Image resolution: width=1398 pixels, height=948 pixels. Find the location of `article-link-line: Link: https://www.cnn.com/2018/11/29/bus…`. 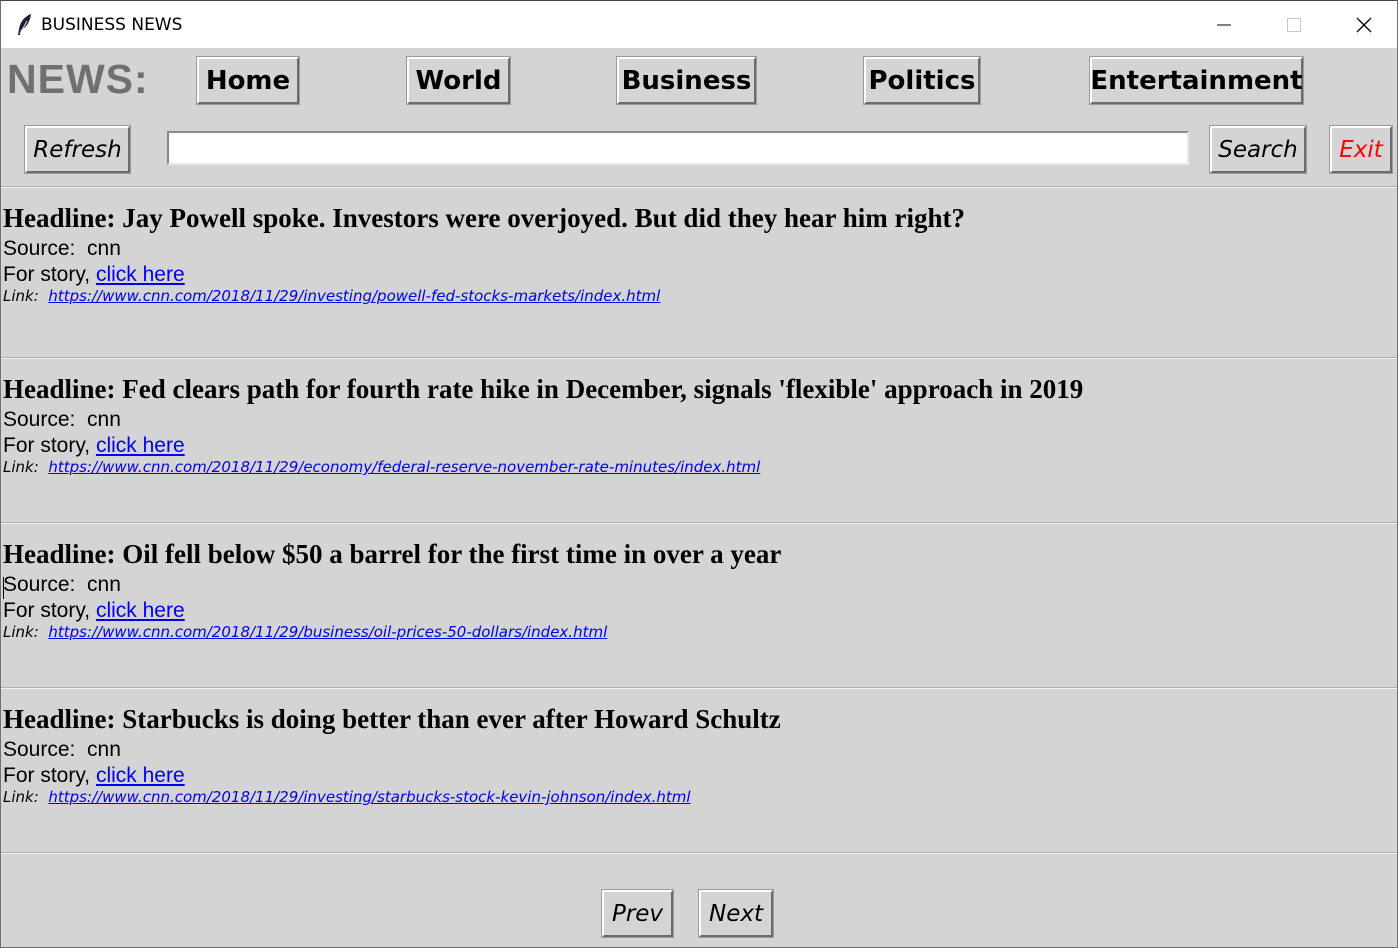

article-link-line: Link: https://www.cnn.com/2018/11/29/bus… is located at coordinates (305, 632).